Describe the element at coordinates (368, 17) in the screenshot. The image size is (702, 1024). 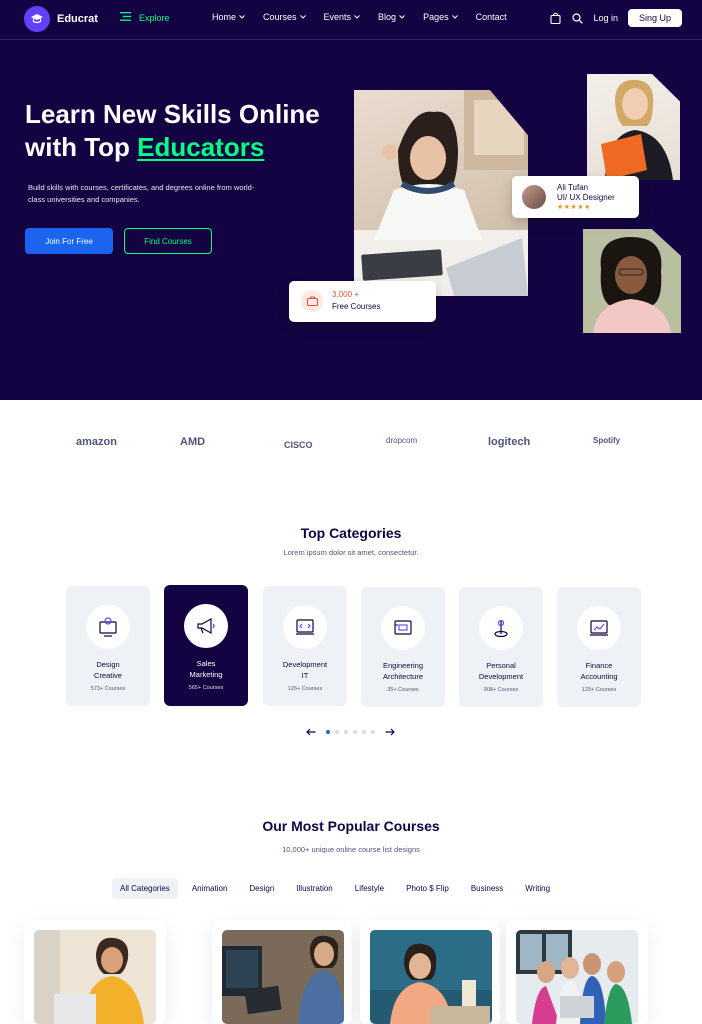
I see `main-menu: Home Courses Events Blog Pages Contact` at that location.